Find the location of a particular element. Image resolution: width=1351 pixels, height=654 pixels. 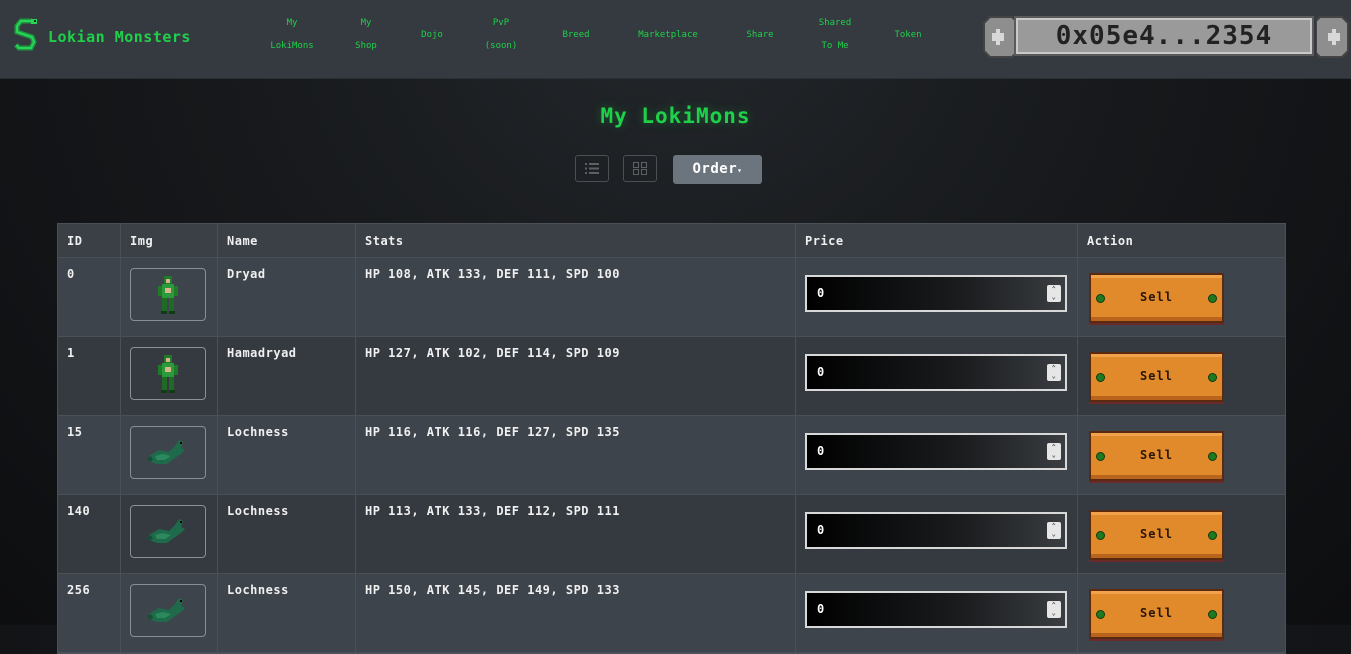

brand: Lokian Monsters is located at coordinates (101, 37).